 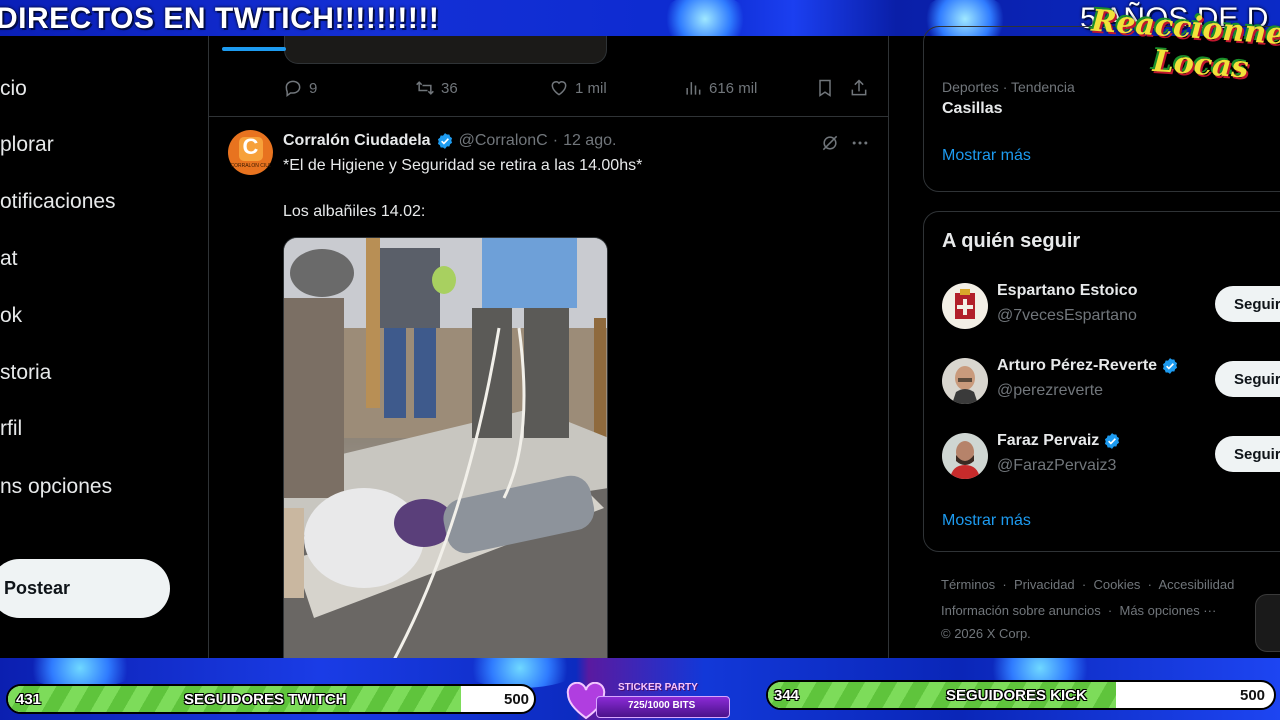 I want to click on trends-show-more-link: Mostrar más, so click(x=986, y=156).